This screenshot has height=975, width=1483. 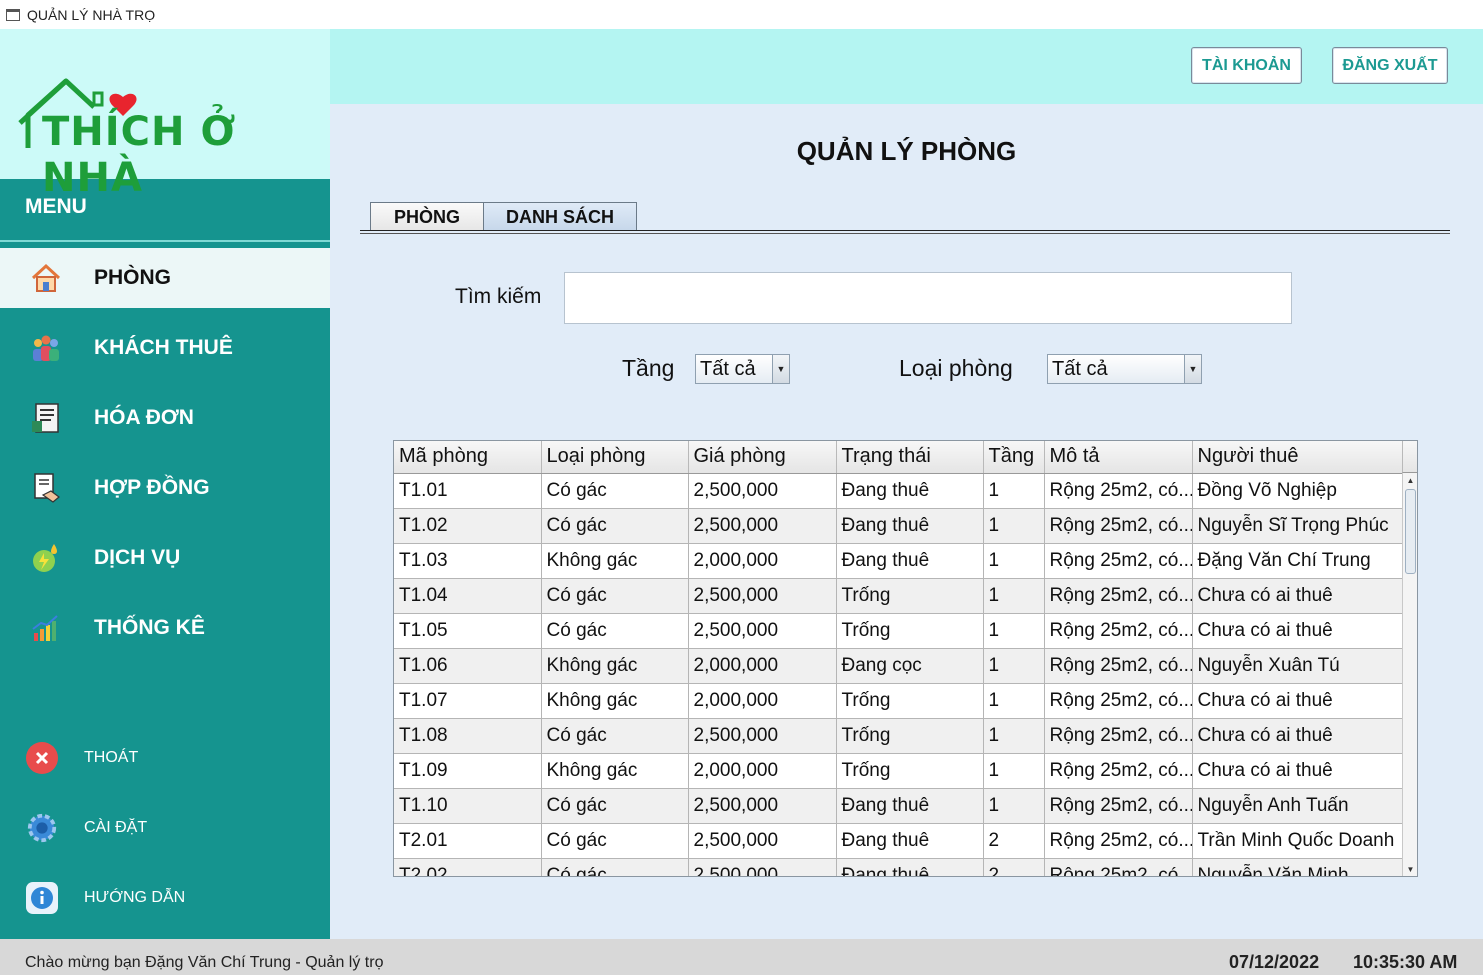 What do you see at coordinates (1080, 368) in the screenshot?
I see `room-type-select-value: Tất cả` at bounding box center [1080, 368].